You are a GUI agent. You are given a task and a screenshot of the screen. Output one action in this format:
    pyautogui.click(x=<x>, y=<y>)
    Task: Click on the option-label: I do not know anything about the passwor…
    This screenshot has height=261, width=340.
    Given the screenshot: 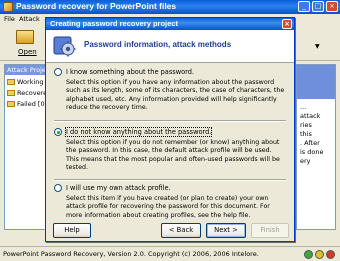 What is the action you would take?
    pyautogui.click(x=138, y=132)
    